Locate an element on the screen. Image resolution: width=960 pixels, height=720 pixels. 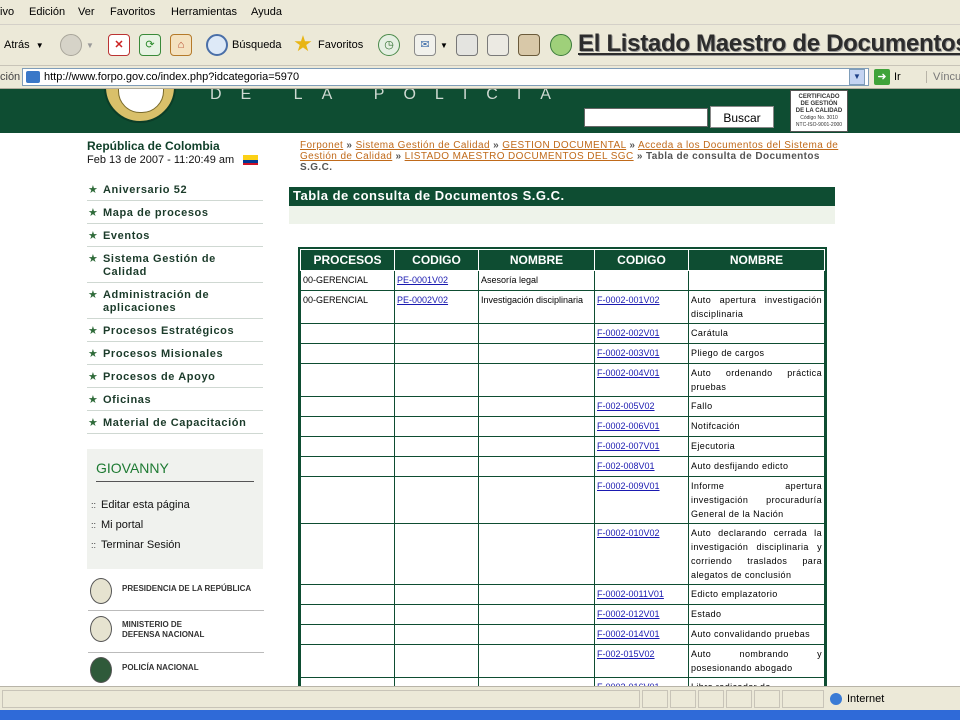
format-code-link: F-0002-006V01 is located at coordinates (628, 426).